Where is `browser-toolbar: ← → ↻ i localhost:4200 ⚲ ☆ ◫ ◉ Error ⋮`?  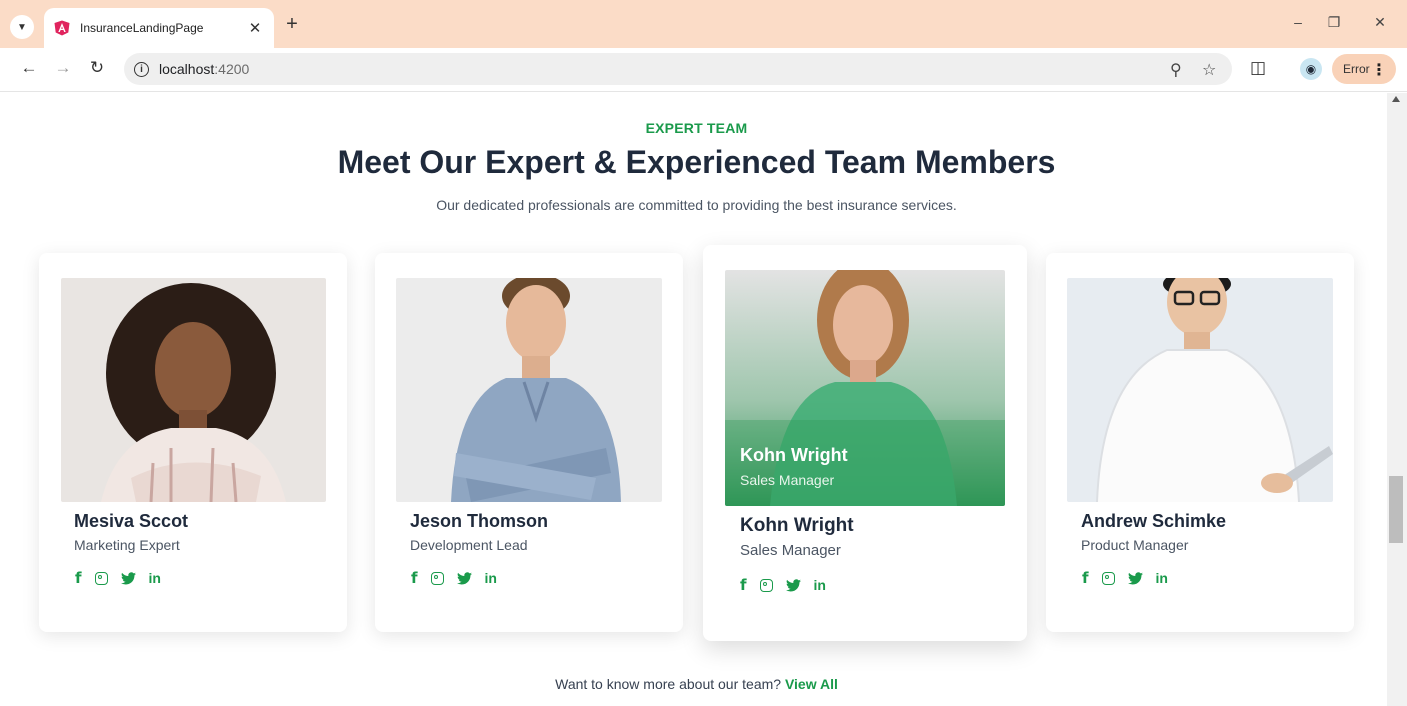 browser-toolbar: ← → ↻ i localhost:4200 ⚲ ☆ ◫ ◉ Error ⋮ is located at coordinates (703, 70).